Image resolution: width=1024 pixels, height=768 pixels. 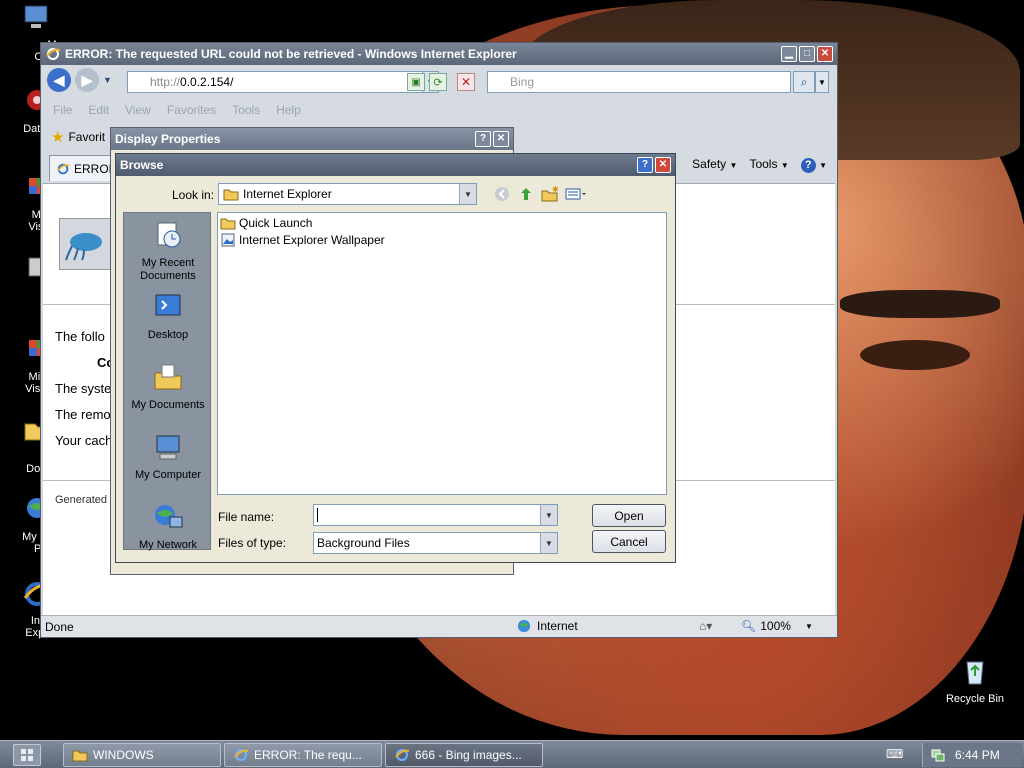 I want to click on start-button, so click(x=27, y=755).